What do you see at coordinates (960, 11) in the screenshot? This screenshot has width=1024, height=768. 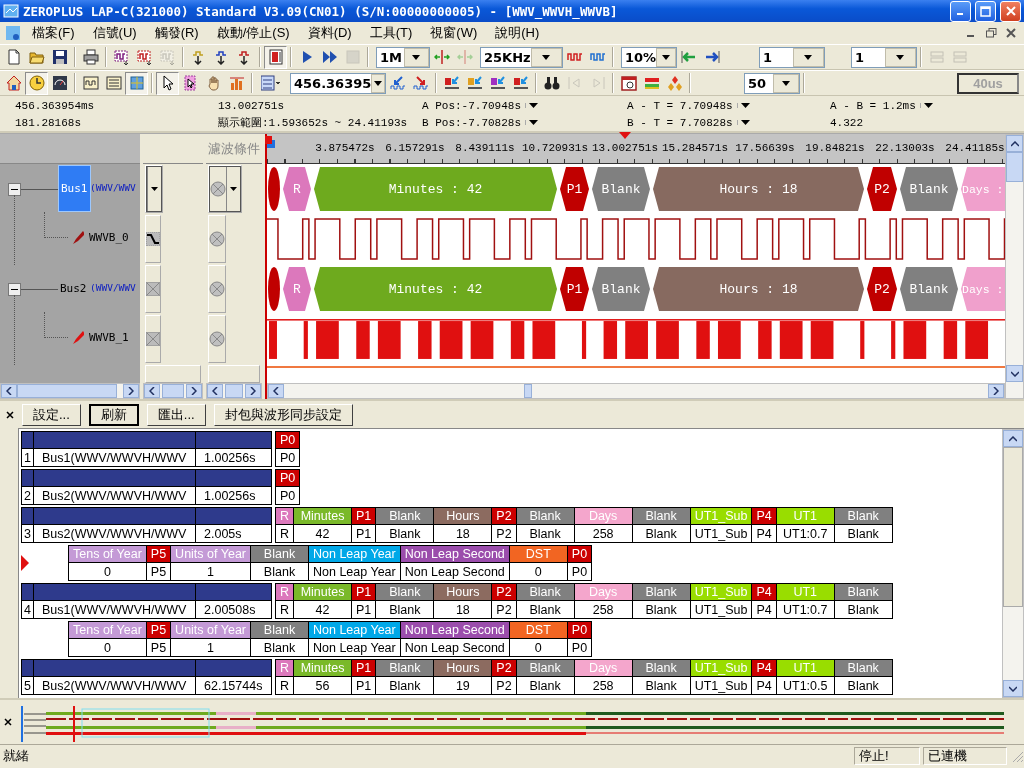 I see `minimize-button` at bounding box center [960, 11].